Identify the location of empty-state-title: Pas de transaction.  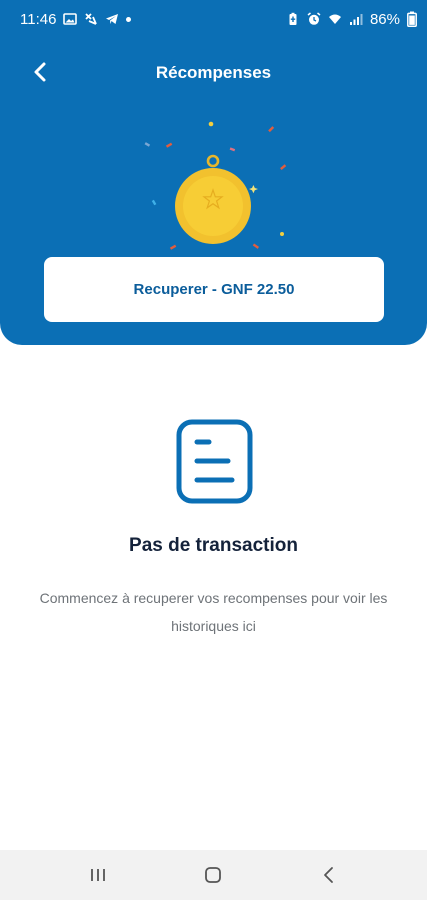
(213, 545).